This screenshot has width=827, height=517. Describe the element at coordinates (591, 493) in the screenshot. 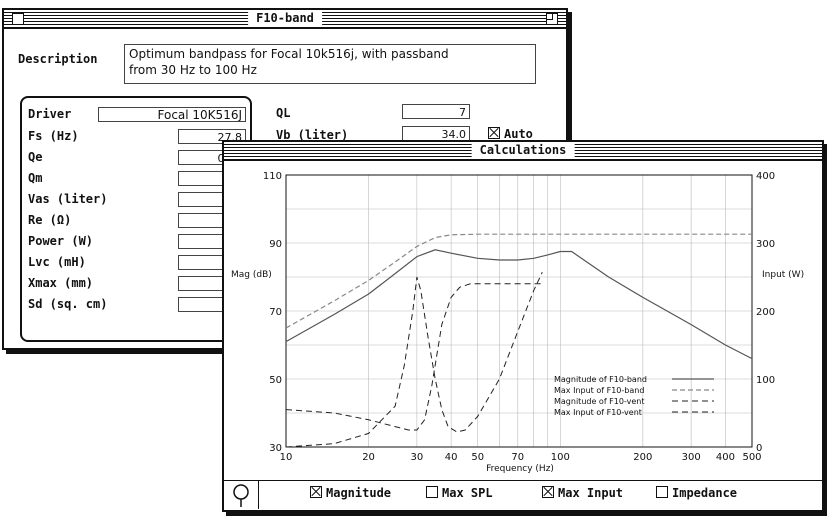

I see `max-input-label: Max Input` at that location.